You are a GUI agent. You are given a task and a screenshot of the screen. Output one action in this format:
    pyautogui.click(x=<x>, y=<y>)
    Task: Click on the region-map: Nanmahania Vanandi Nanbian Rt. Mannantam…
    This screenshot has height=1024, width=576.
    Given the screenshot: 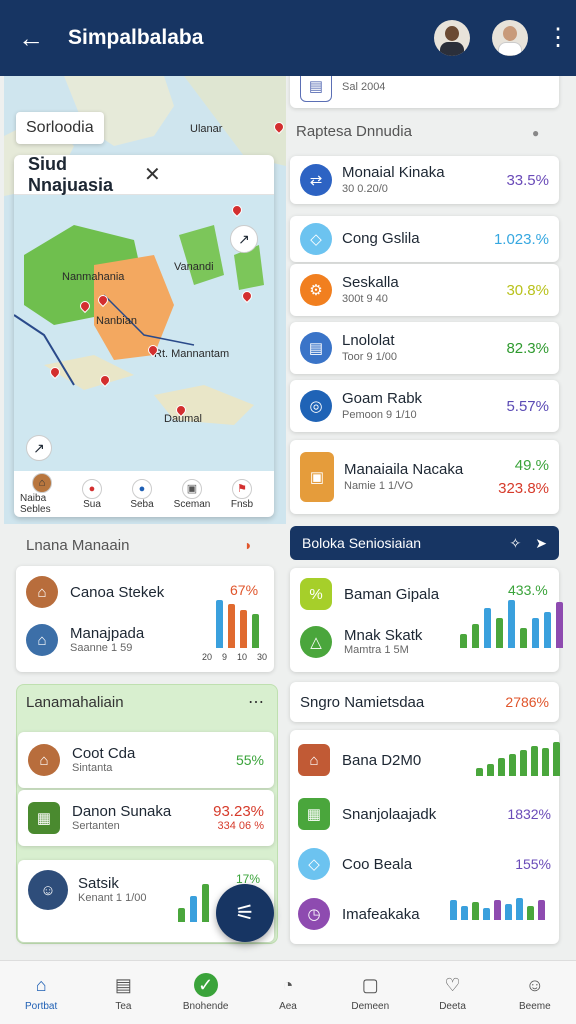 What is the action you would take?
    pyautogui.click(x=144, y=333)
    